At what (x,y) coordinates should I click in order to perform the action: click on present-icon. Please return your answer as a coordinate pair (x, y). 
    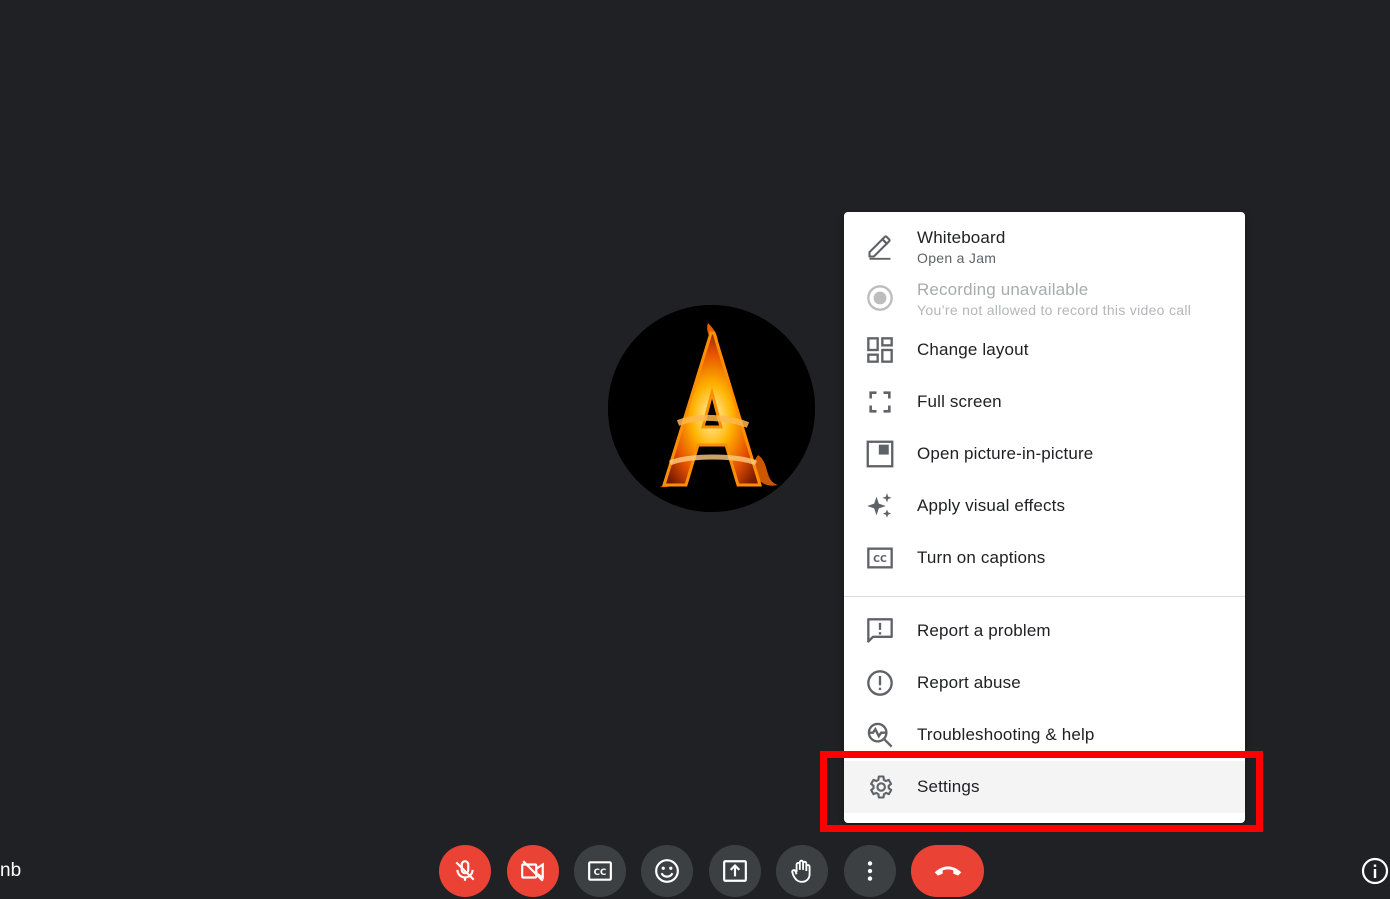
    Looking at the image, I should click on (735, 871).